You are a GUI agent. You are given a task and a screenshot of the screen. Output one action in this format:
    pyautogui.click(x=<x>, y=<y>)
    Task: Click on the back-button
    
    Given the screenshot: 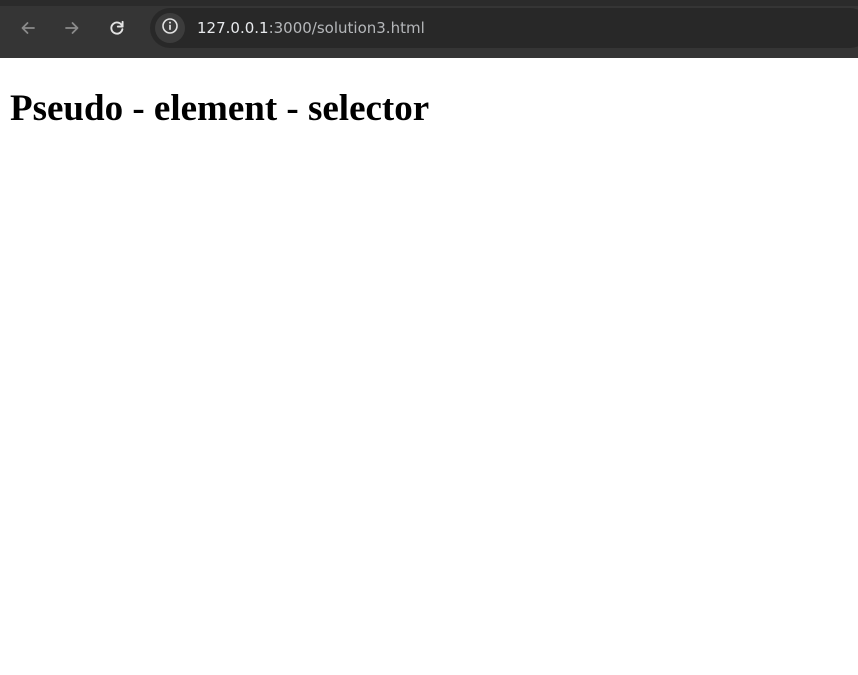 What is the action you would take?
    pyautogui.click(x=28, y=28)
    